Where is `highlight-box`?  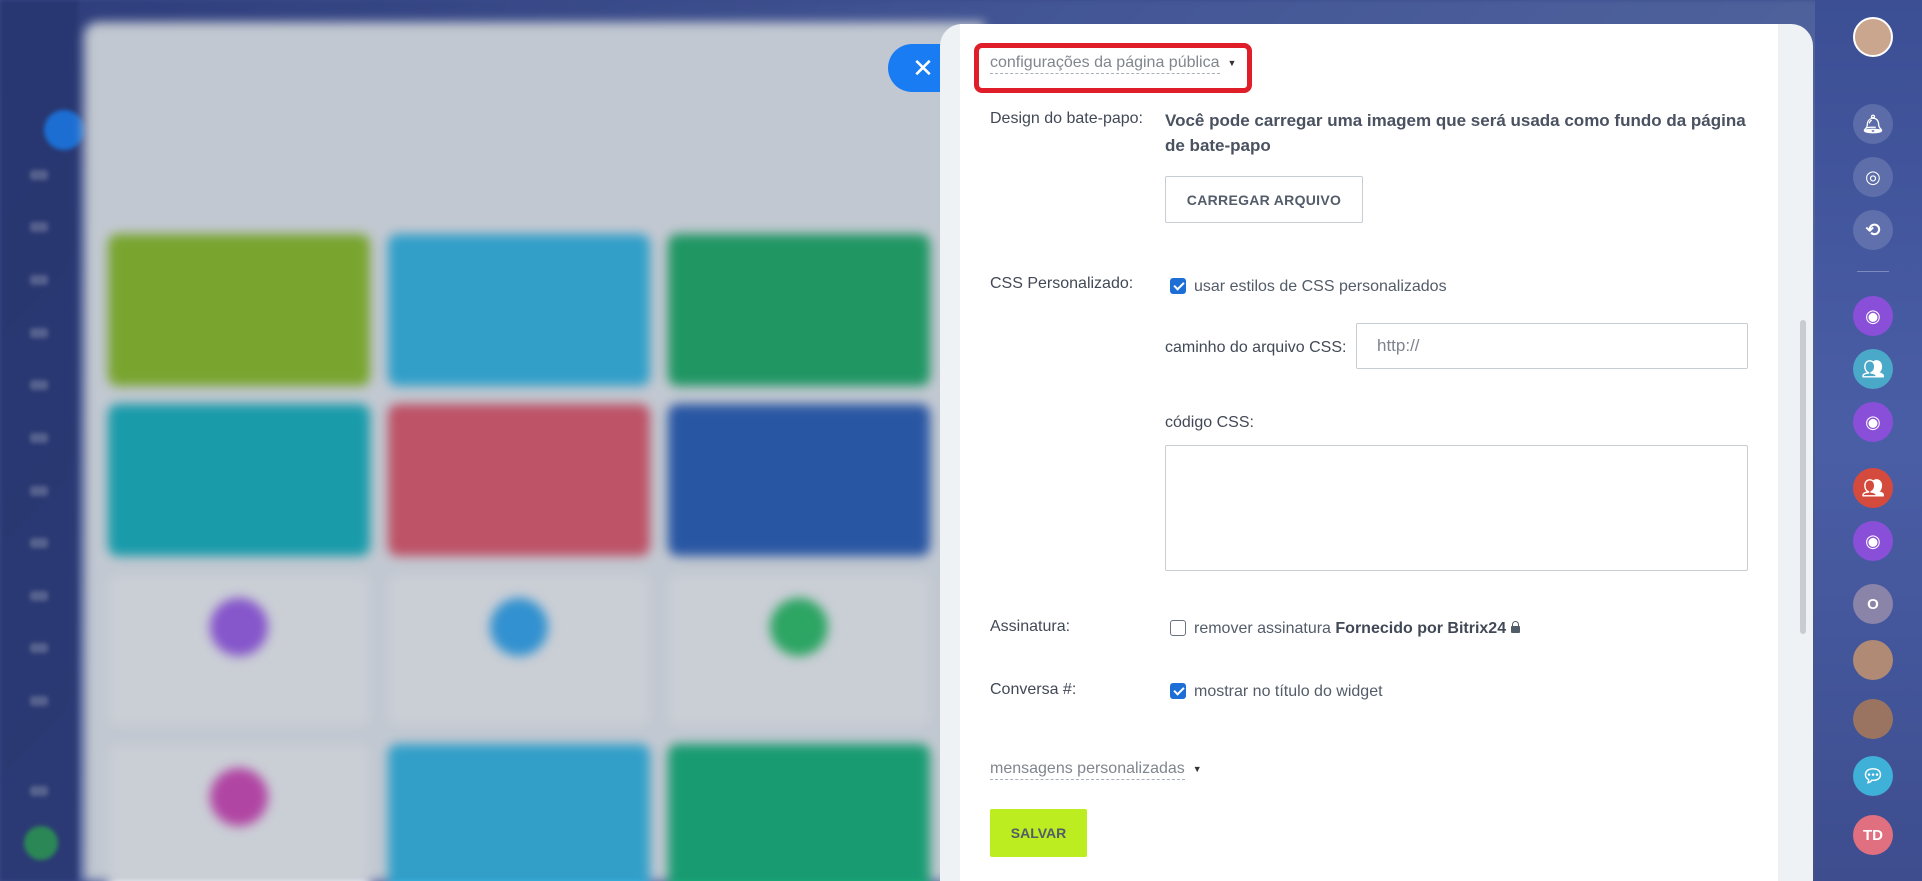
highlight-box is located at coordinates (1113, 68).